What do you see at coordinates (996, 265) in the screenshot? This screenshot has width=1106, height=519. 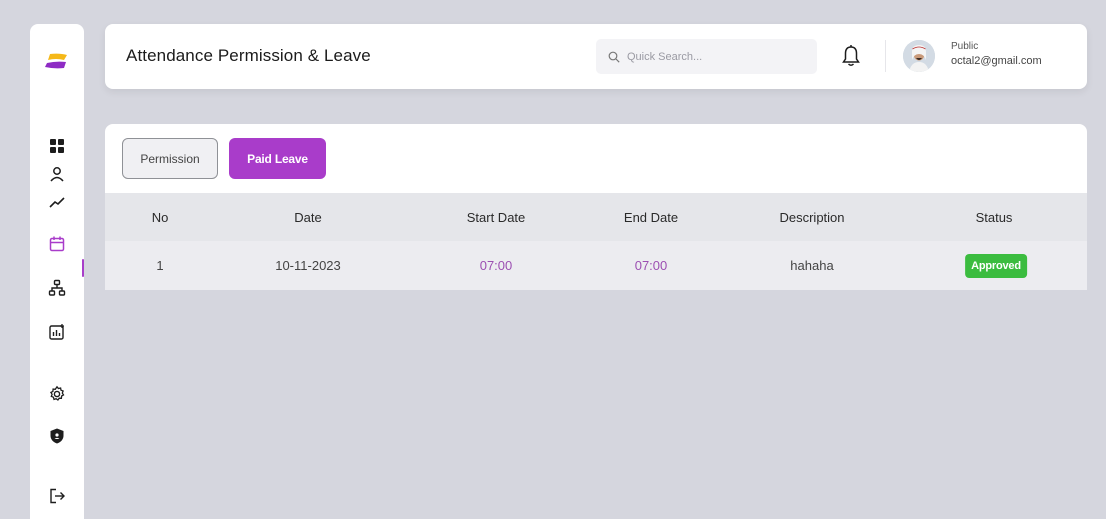 I see `status-badge: Approved` at bounding box center [996, 265].